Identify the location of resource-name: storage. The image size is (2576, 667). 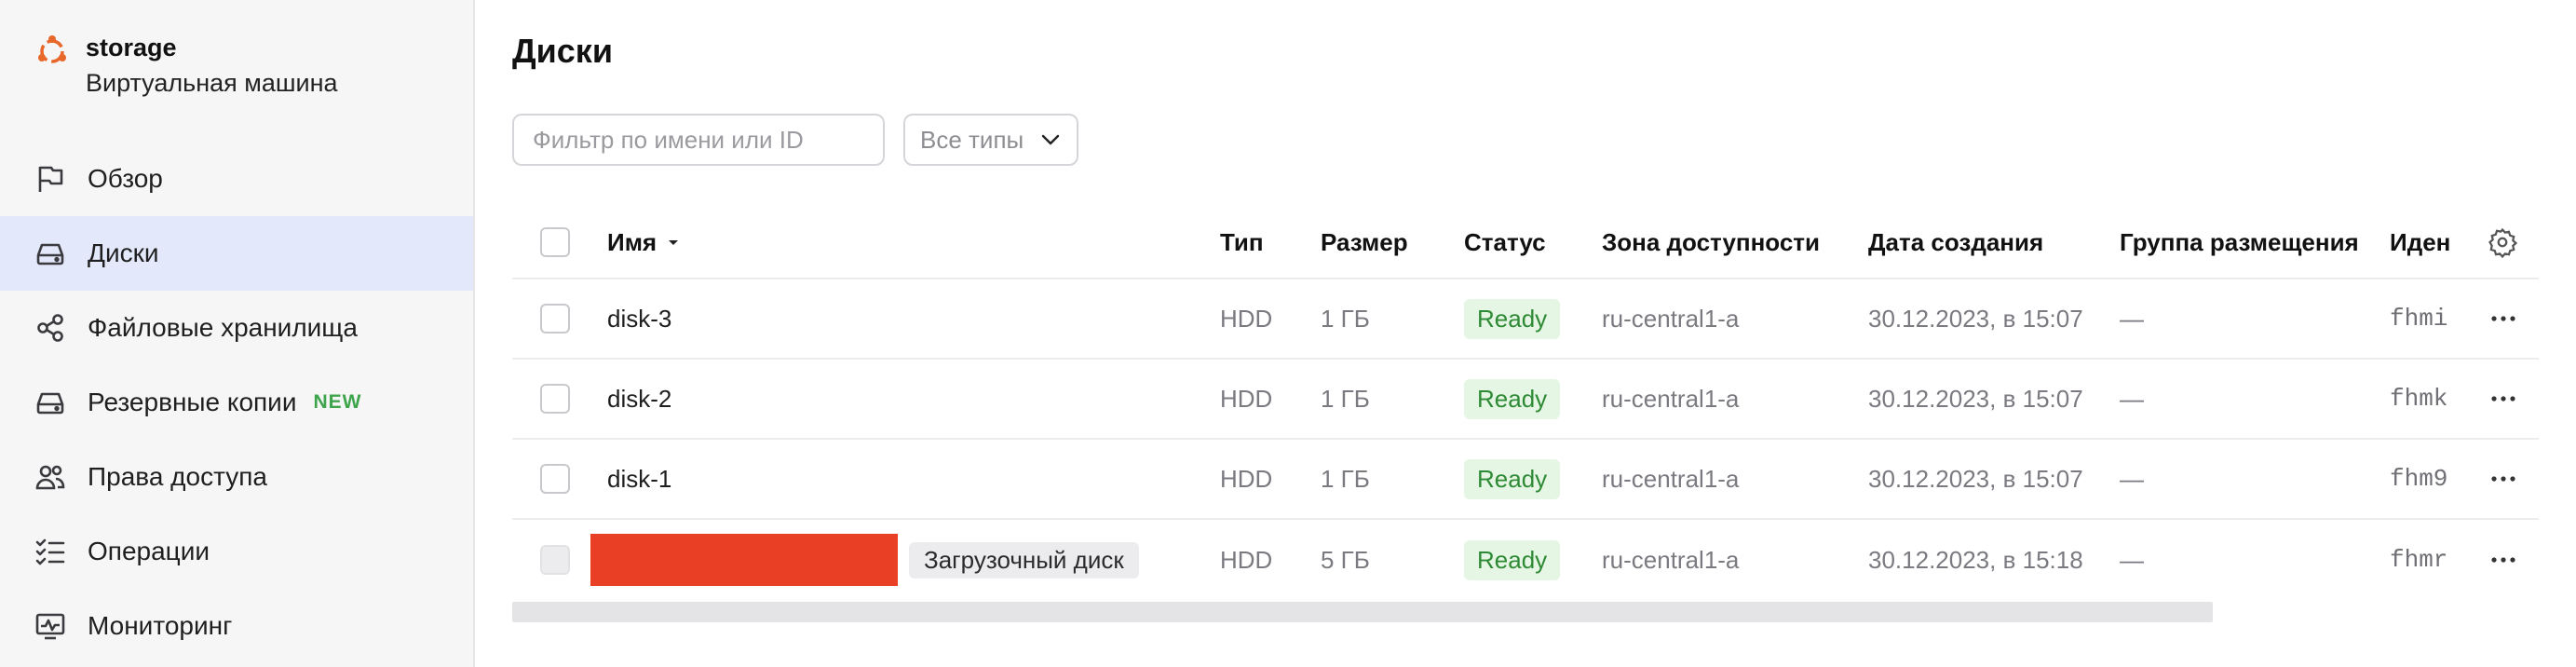
(131, 47).